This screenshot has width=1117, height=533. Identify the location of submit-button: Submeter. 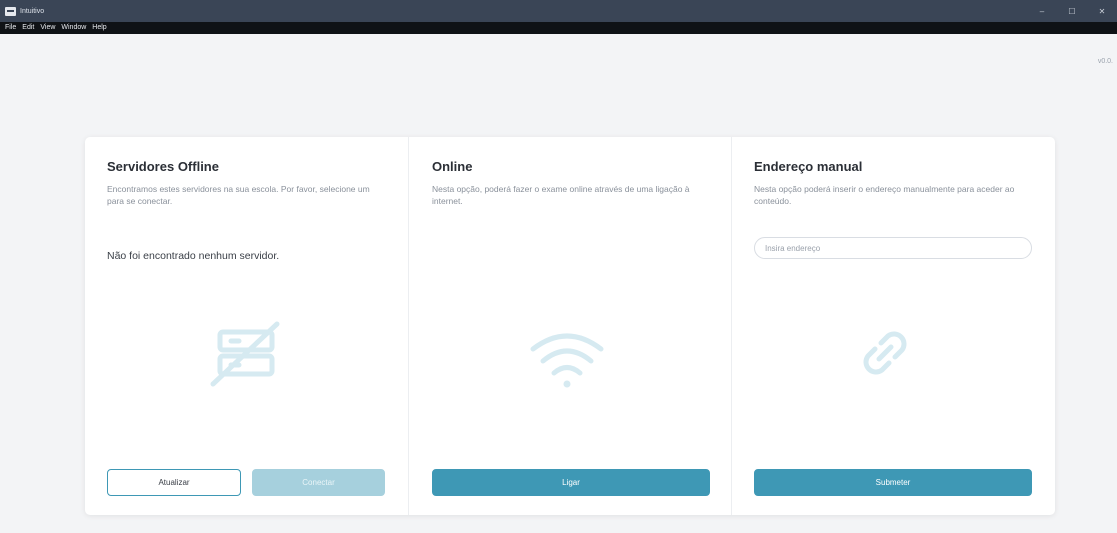
(893, 482).